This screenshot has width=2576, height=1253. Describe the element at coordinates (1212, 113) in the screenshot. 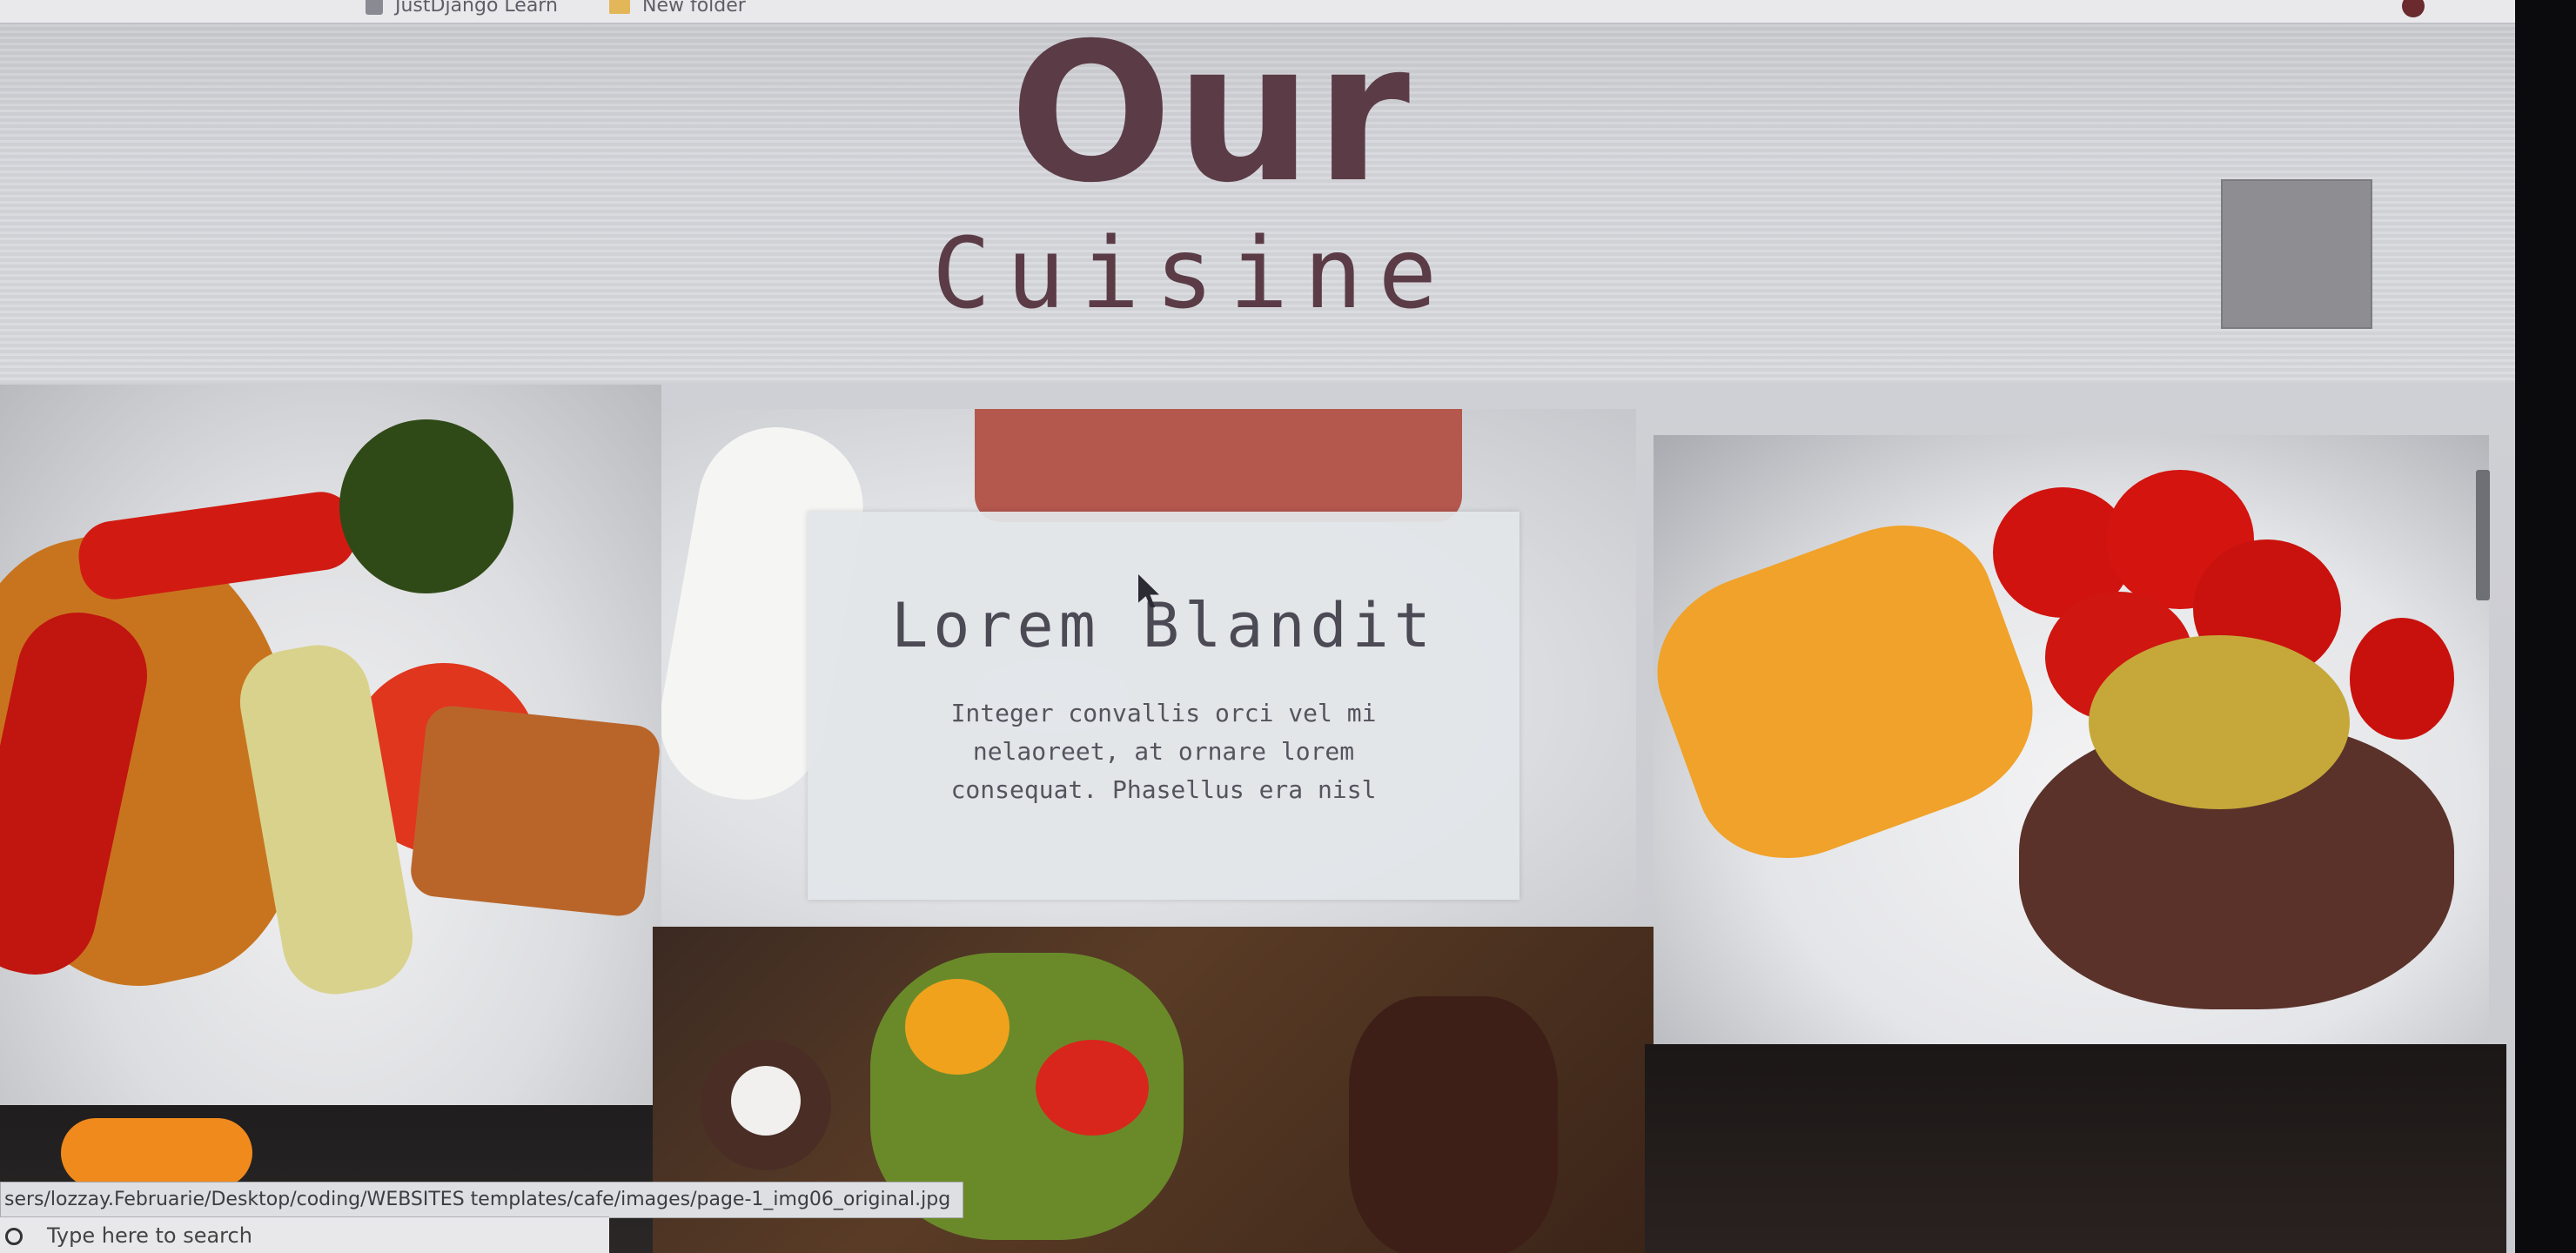

I see `hero-title-our: Our` at that location.